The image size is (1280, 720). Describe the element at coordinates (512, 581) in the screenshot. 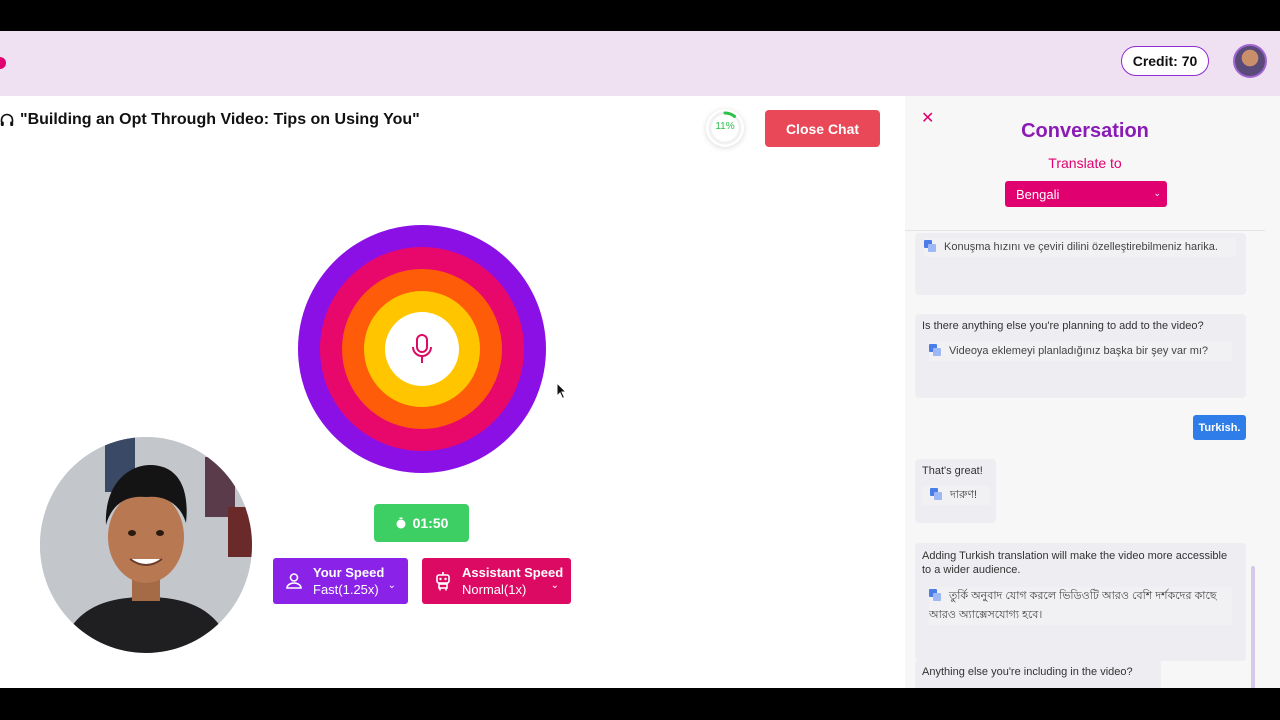

I see `assistant-speed-text: Assistant Speed Normal(1x)` at that location.